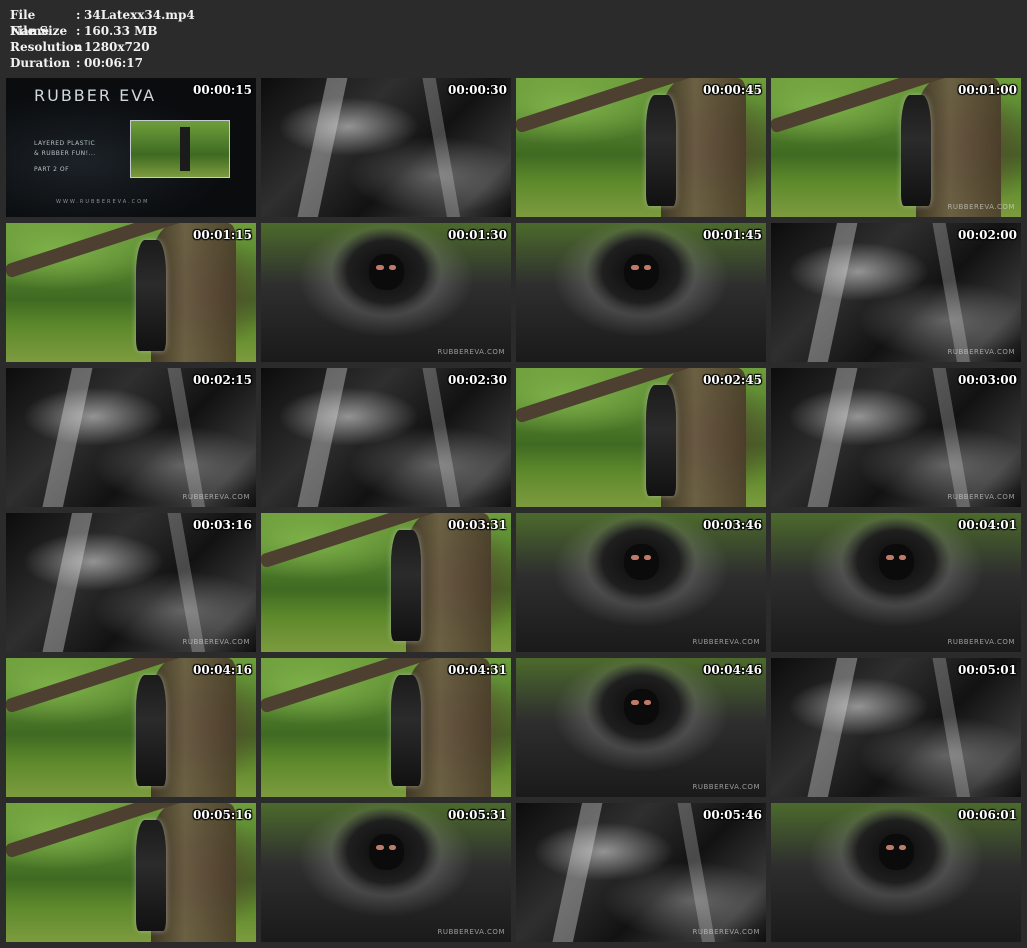  Describe the element at coordinates (30, 23) in the screenshot. I see `file-name-label: File Name` at that location.